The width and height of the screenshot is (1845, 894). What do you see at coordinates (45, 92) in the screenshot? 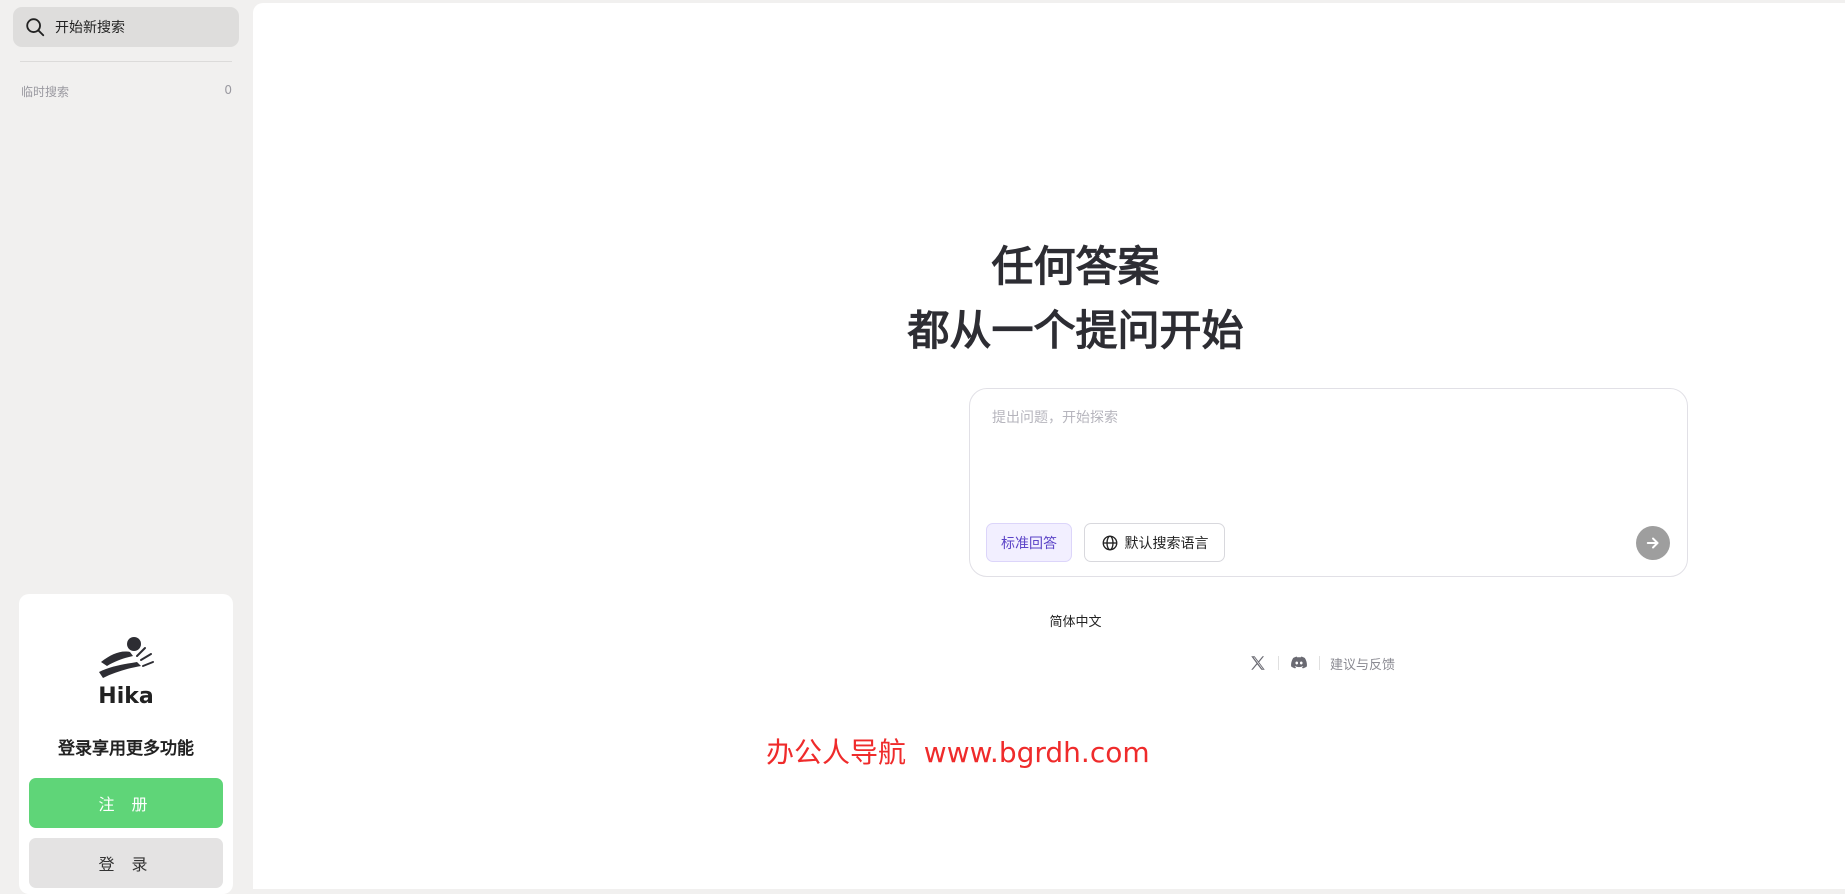
I see `temp-search-label: 临时搜索` at bounding box center [45, 92].